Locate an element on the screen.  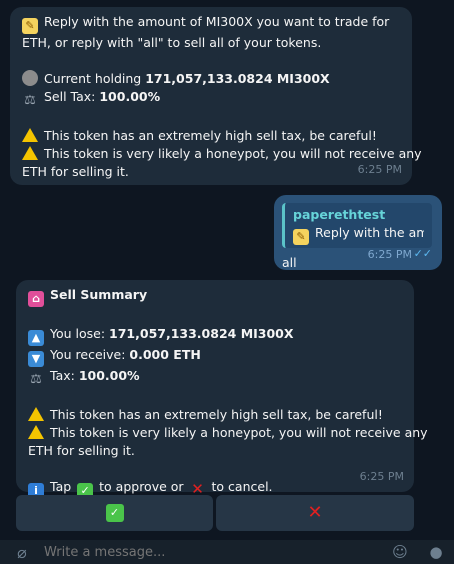
cross-mark-icon: ✕ is located at coordinates (315, 512).